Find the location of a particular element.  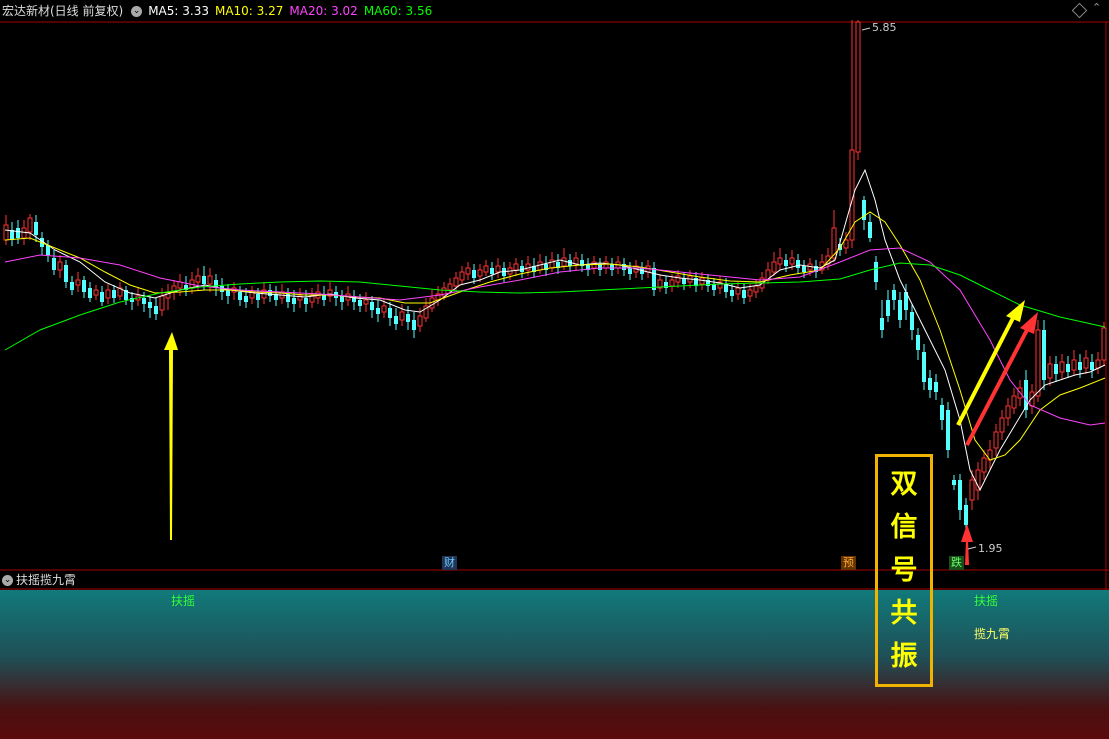

annotation-char: 号 is located at coordinates (904, 570).